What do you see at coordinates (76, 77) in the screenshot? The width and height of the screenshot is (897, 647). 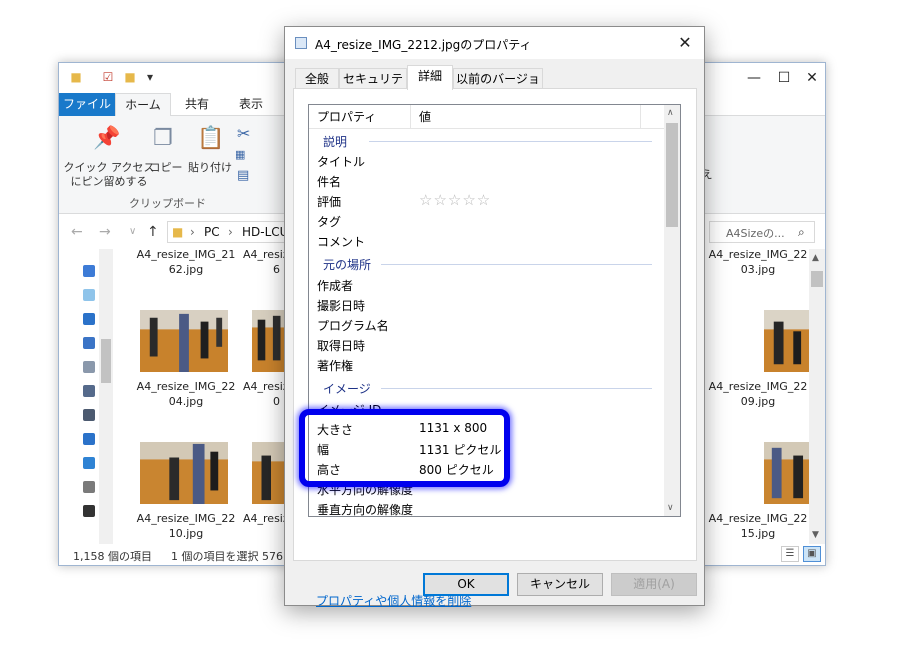 I see `folder-icon: ■` at bounding box center [76, 77].